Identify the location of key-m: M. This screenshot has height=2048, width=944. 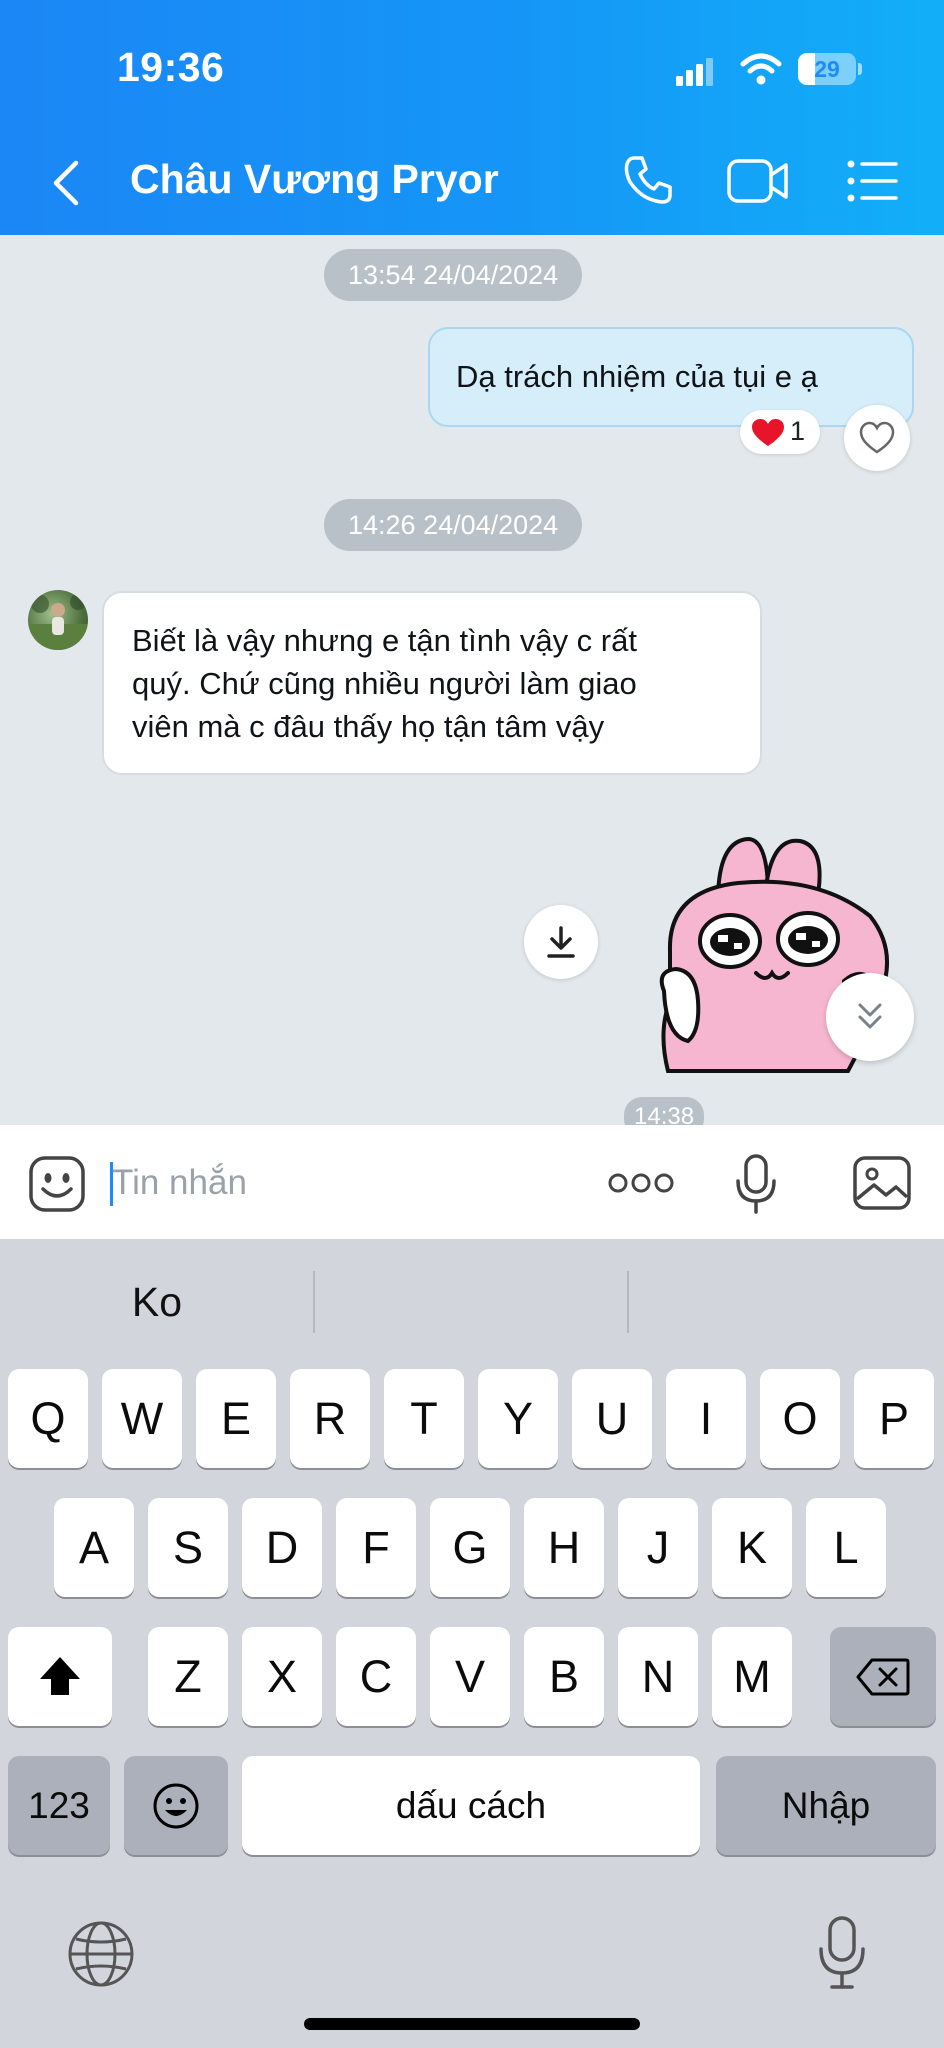
(752, 1676).